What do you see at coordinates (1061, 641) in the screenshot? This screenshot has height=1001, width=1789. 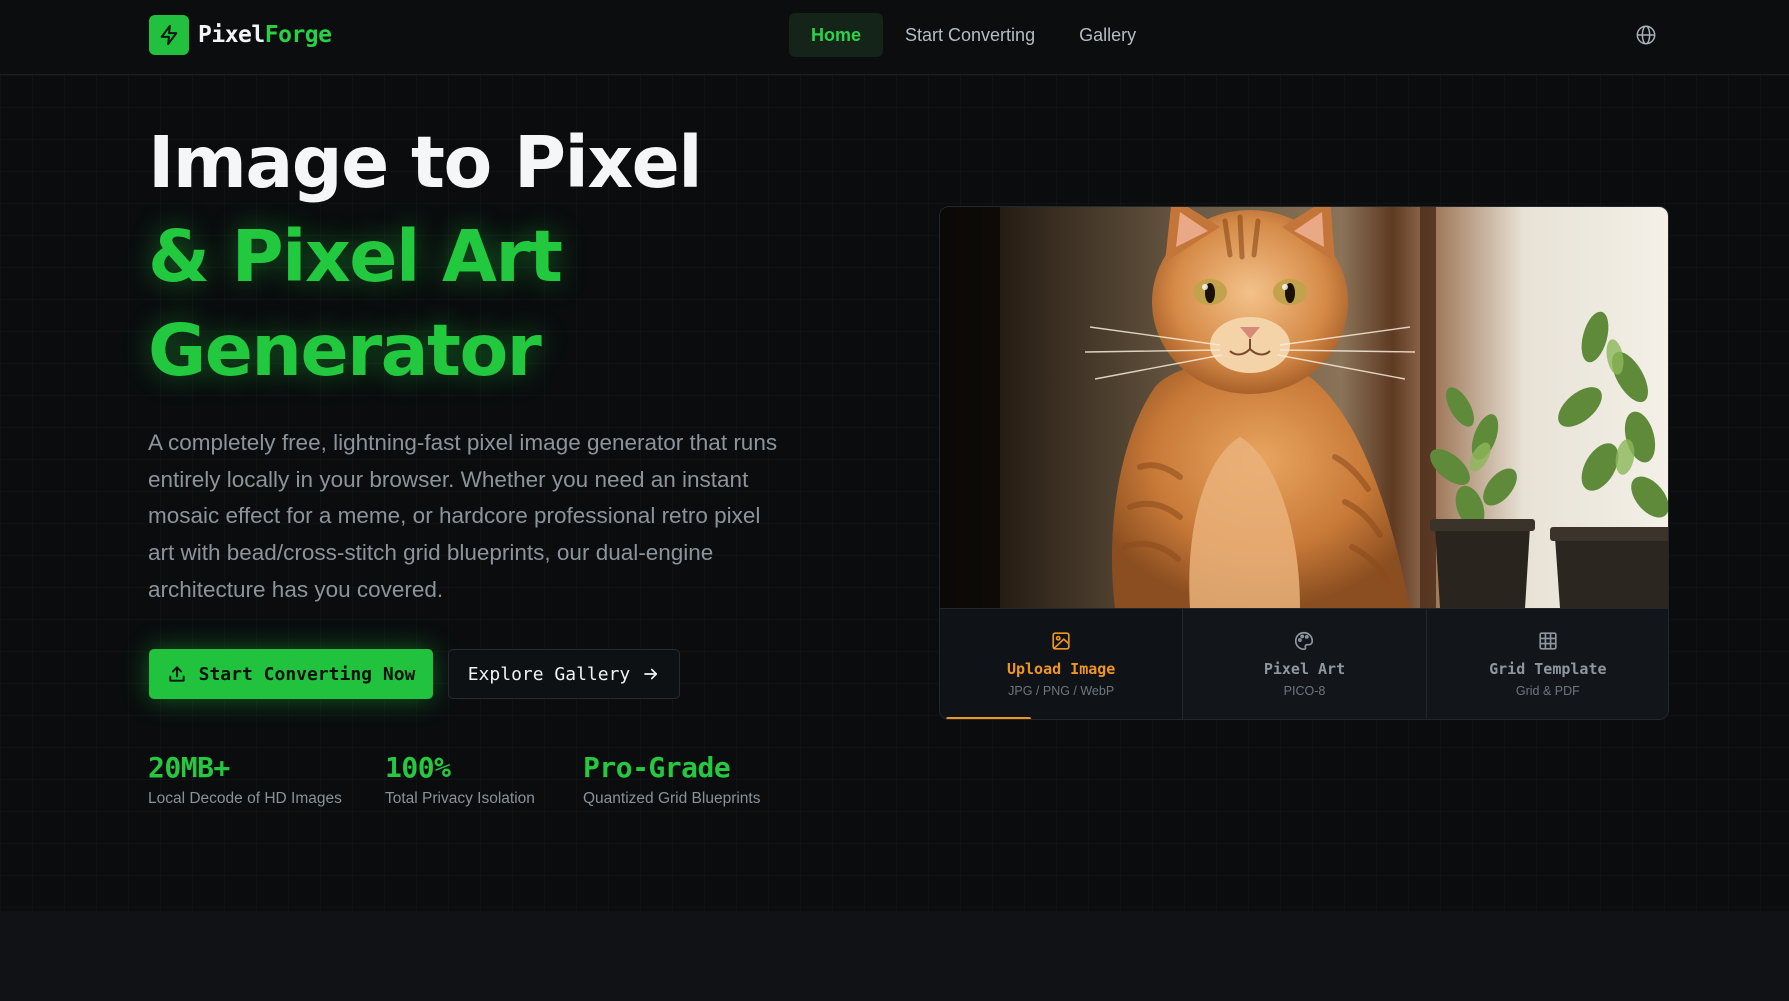 I see `image-icon` at bounding box center [1061, 641].